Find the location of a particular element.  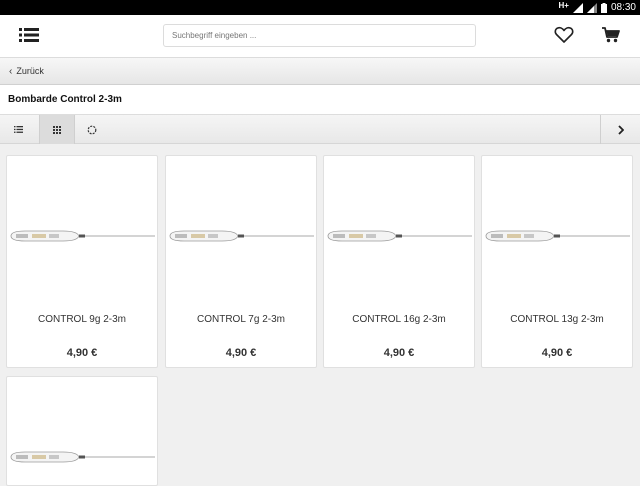

chevron-left-icon: ‹ is located at coordinates (11, 71).